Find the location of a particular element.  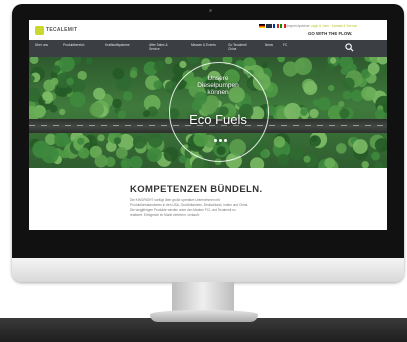

flag-de-icon is located at coordinates (262, 26).